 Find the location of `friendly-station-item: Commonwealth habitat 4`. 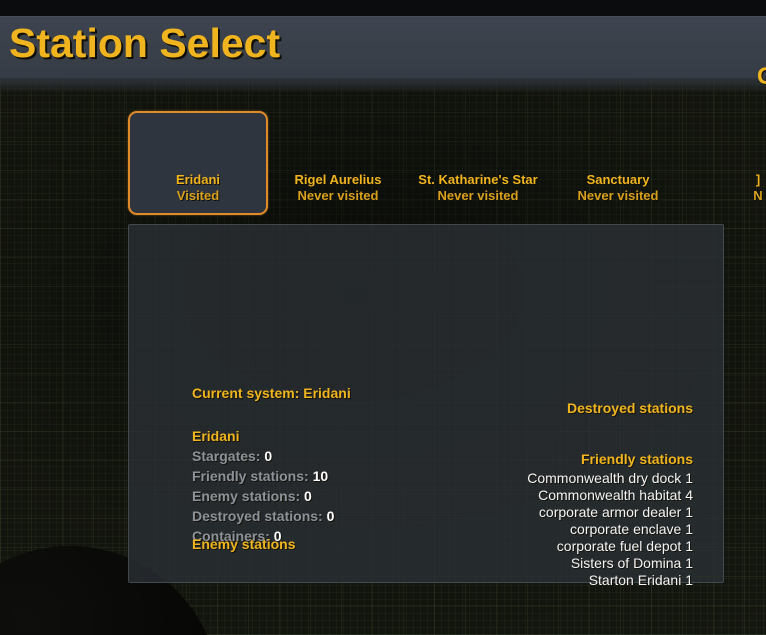

friendly-station-item: Commonwealth habitat 4 is located at coordinates (615, 495).